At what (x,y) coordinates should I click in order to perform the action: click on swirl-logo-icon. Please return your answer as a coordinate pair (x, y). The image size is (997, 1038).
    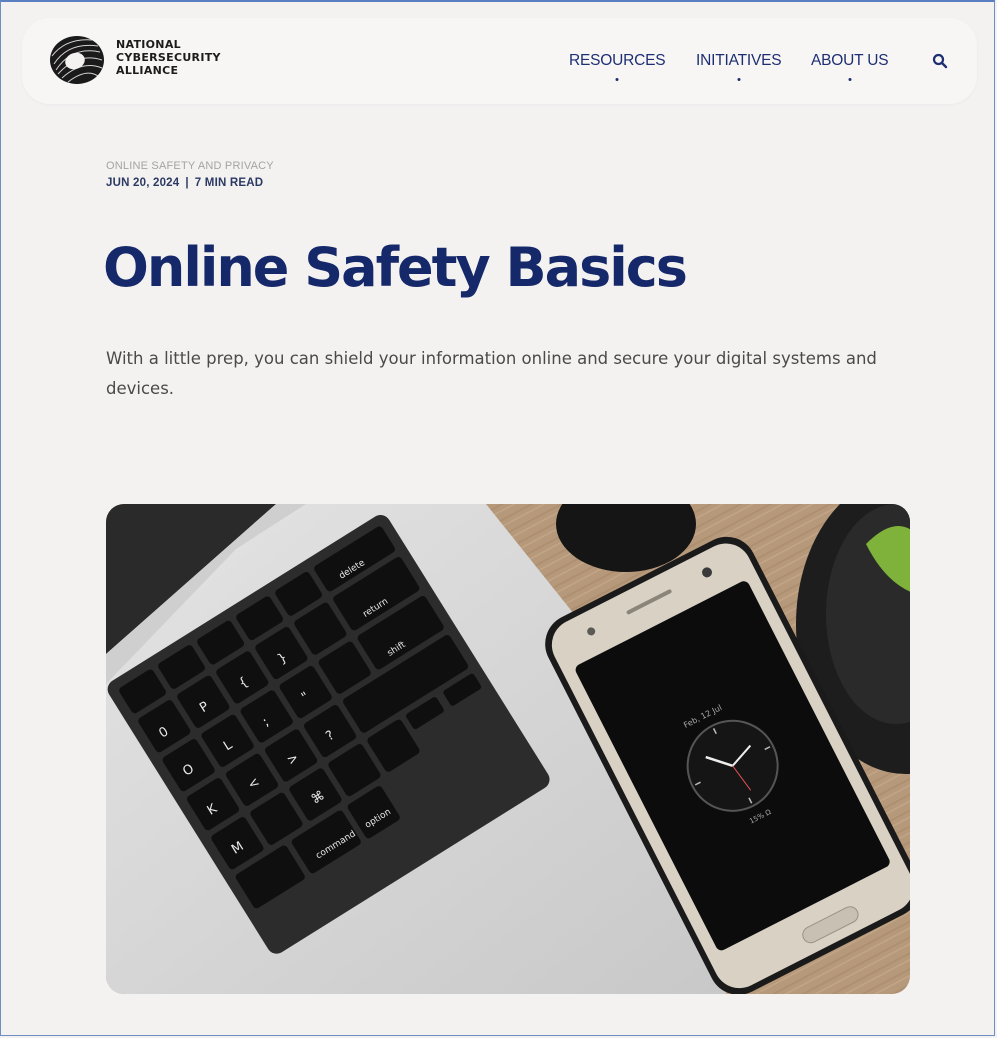
    Looking at the image, I should click on (77, 60).